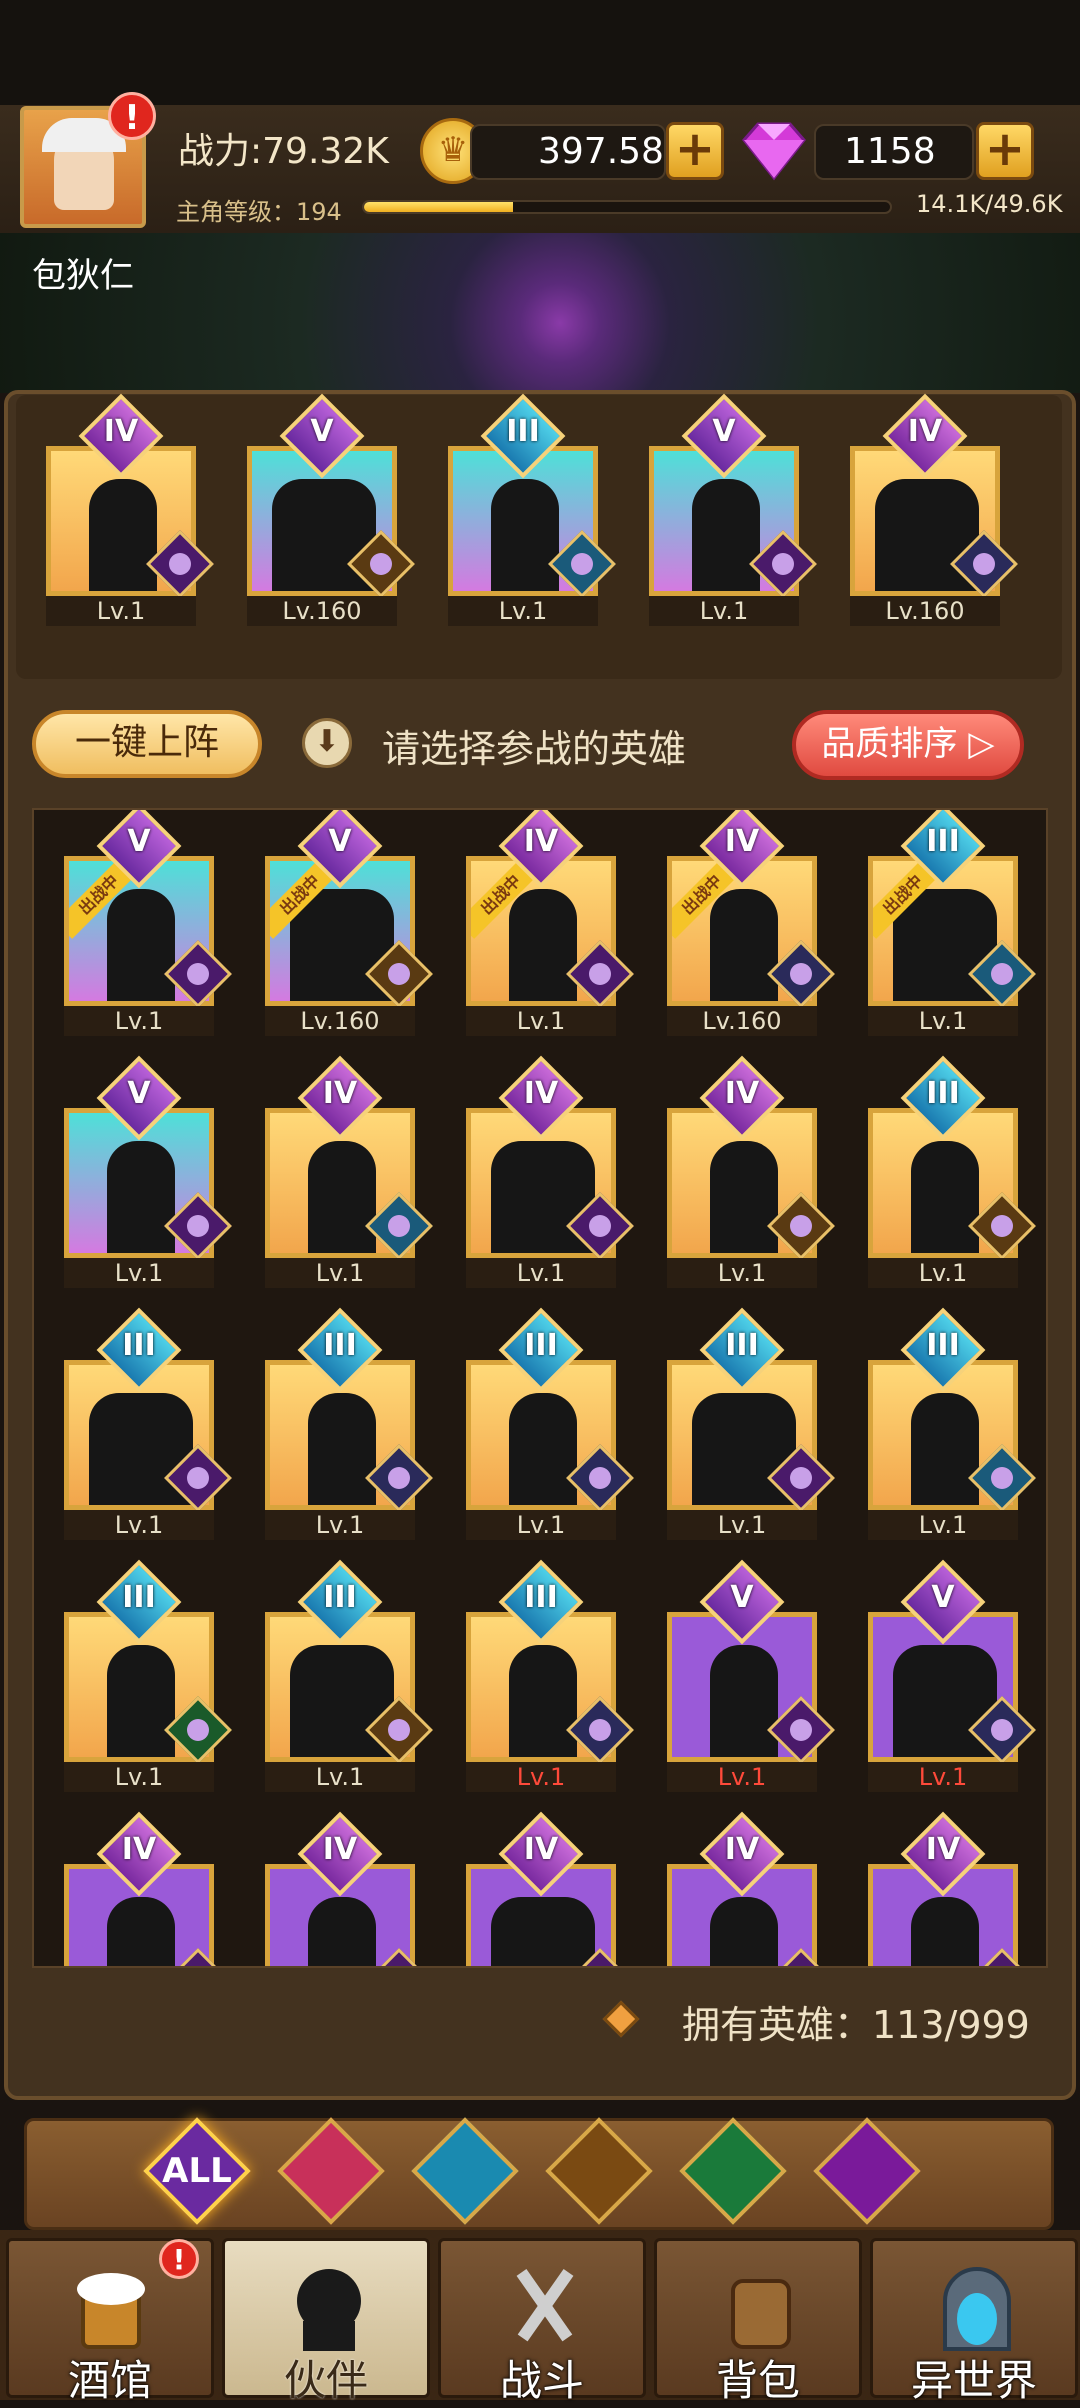 The image size is (1080, 2408). Describe the element at coordinates (465, 2171) in the screenshot. I see `filter-mer-button` at that location.